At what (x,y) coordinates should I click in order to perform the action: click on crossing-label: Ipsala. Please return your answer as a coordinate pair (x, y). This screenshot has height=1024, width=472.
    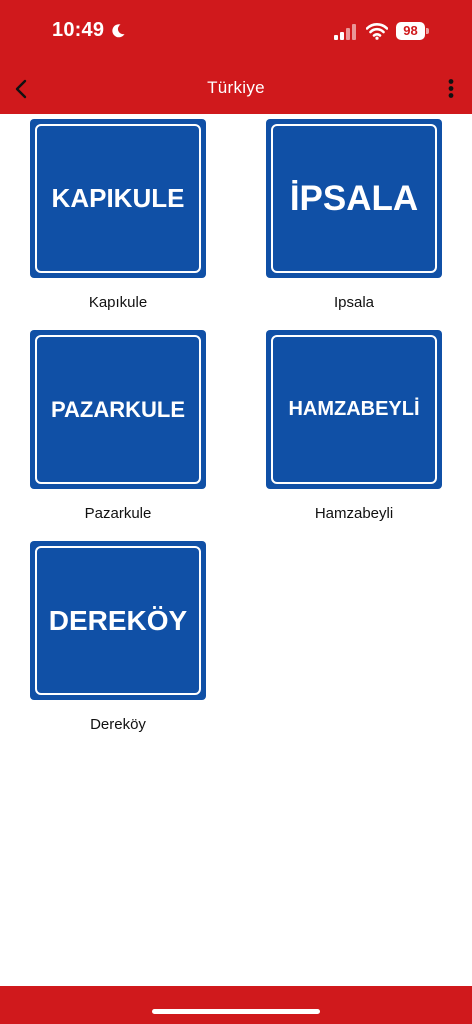
    Looking at the image, I should click on (354, 302).